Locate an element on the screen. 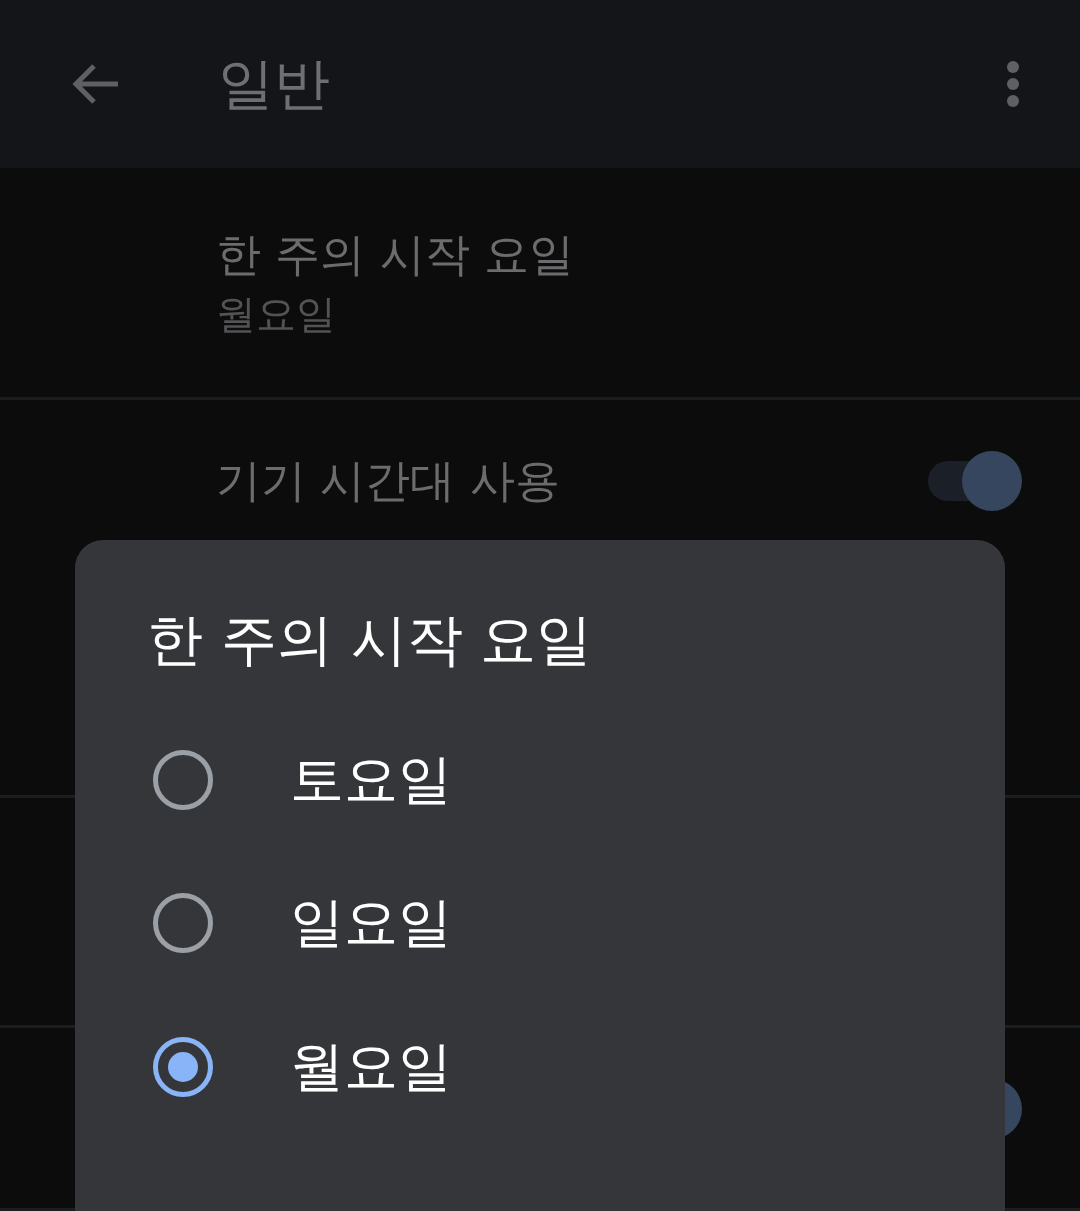 The image size is (1080, 1211). day-option: 일요일 is located at coordinates (540, 923).